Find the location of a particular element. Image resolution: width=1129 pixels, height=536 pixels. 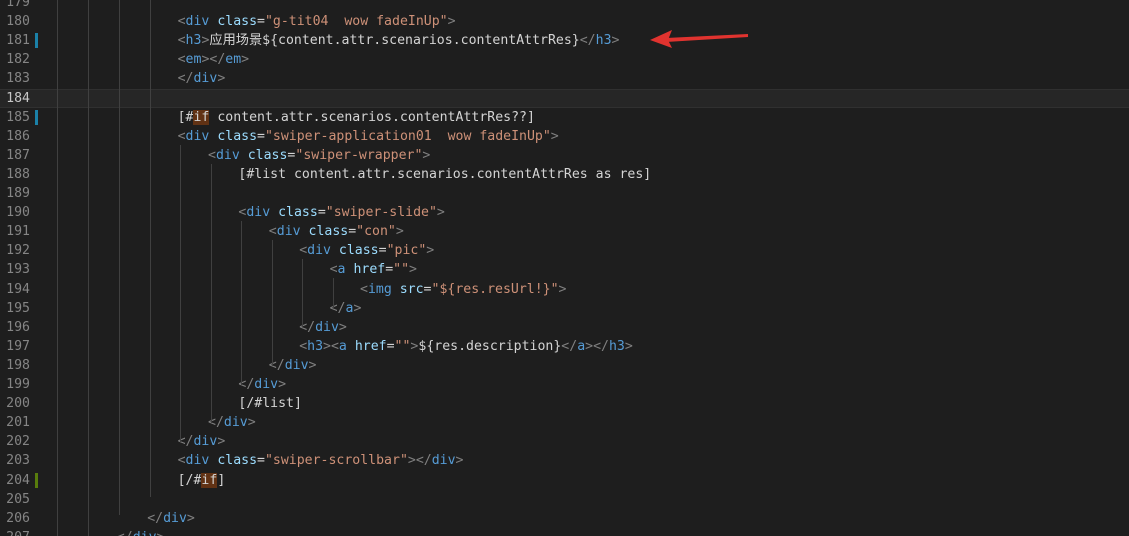

red-arrow-icon is located at coordinates (699, 39).